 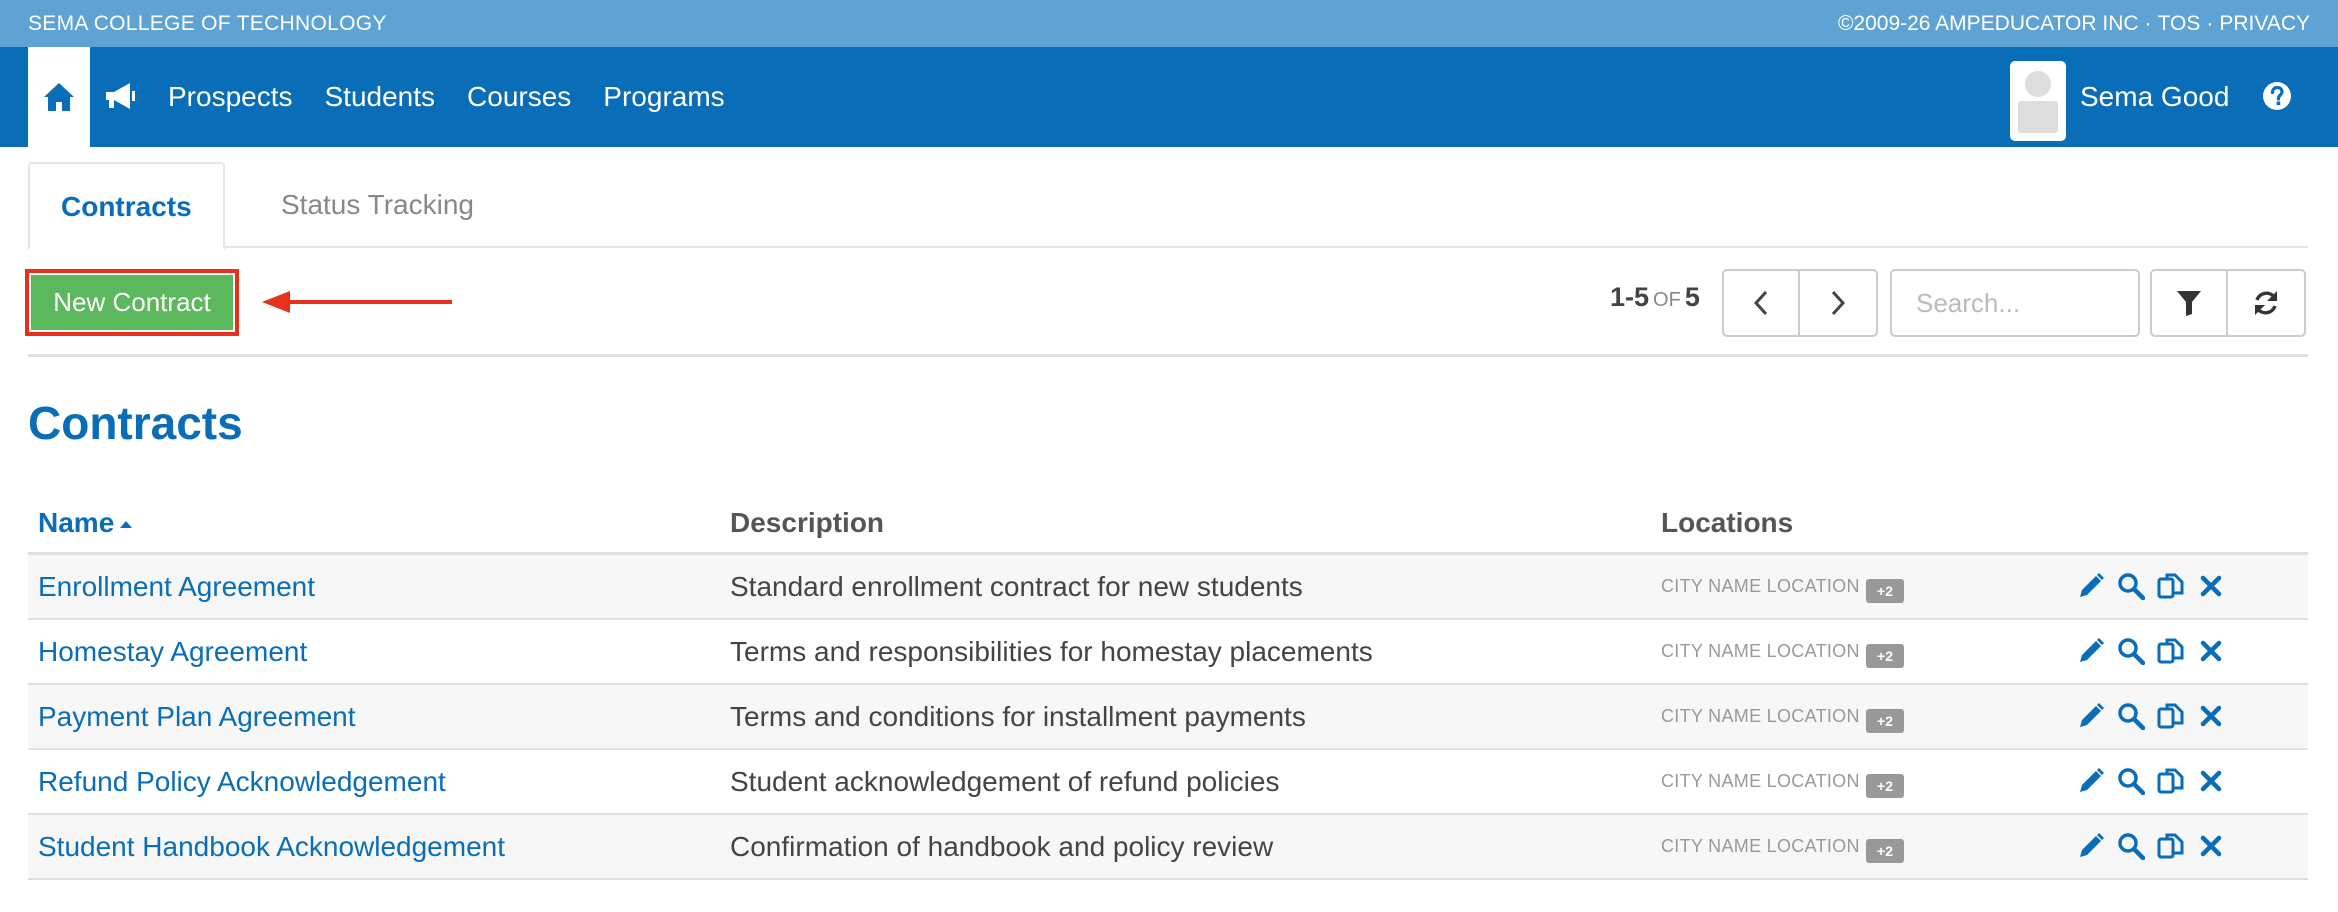 What do you see at coordinates (2189, 303) in the screenshot?
I see `filter-button` at bounding box center [2189, 303].